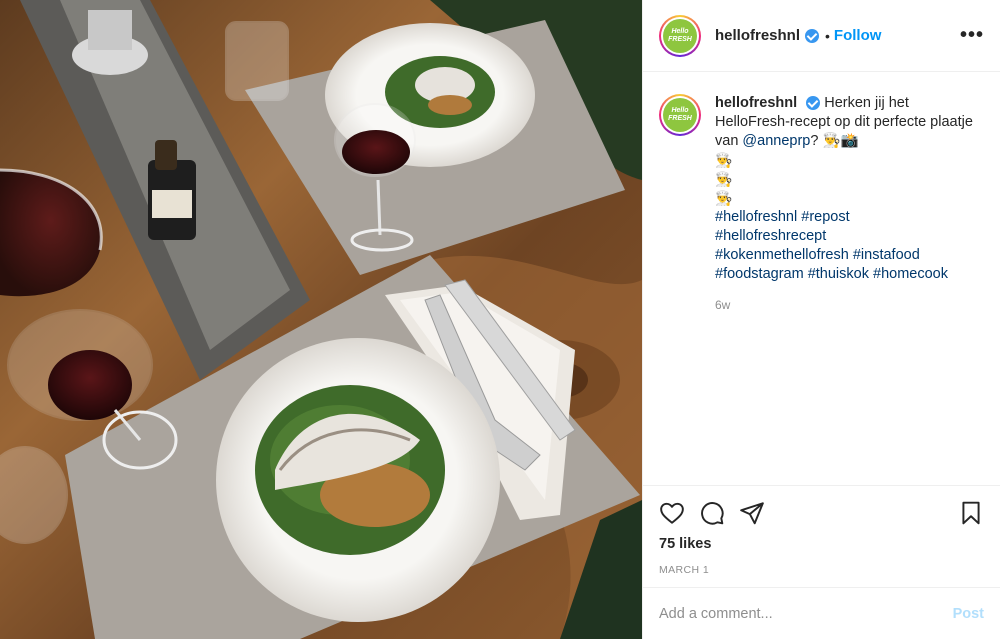 The image size is (1000, 639). What do you see at coordinates (821, 544) in the screenshot?
I see `likes-count: 75 likes` at bounding box center [821, 544].